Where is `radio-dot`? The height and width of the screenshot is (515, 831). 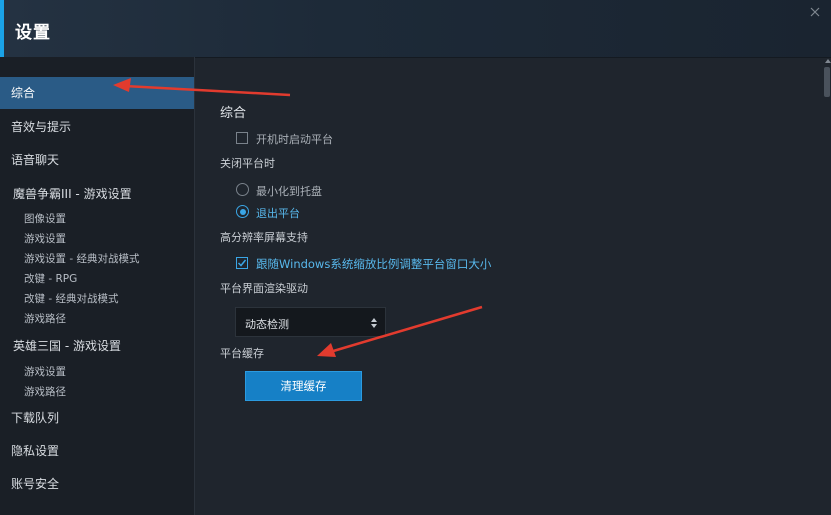 radio-dot is located at coordinates (242, 211).